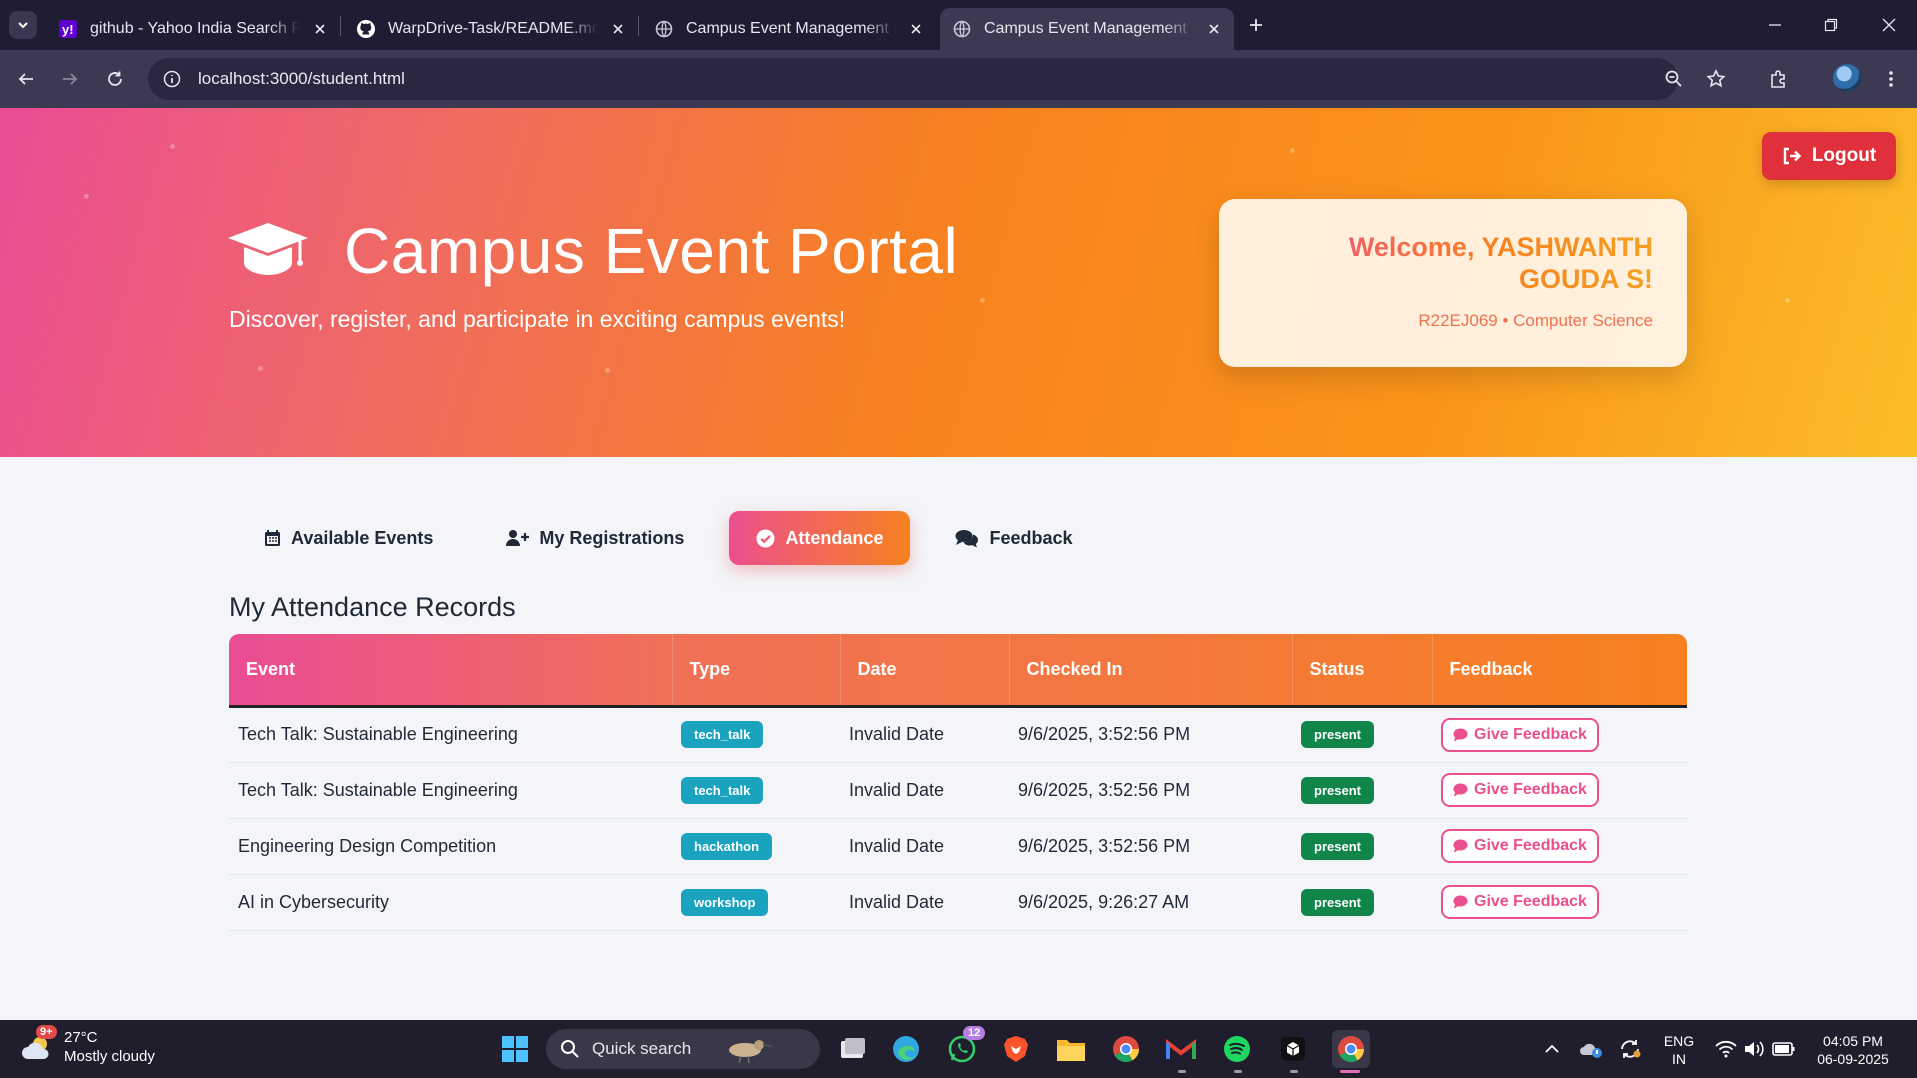 This screenshot has width=1917, height=1078. I want to click on windows-logo-icon, so click(515, 1049).